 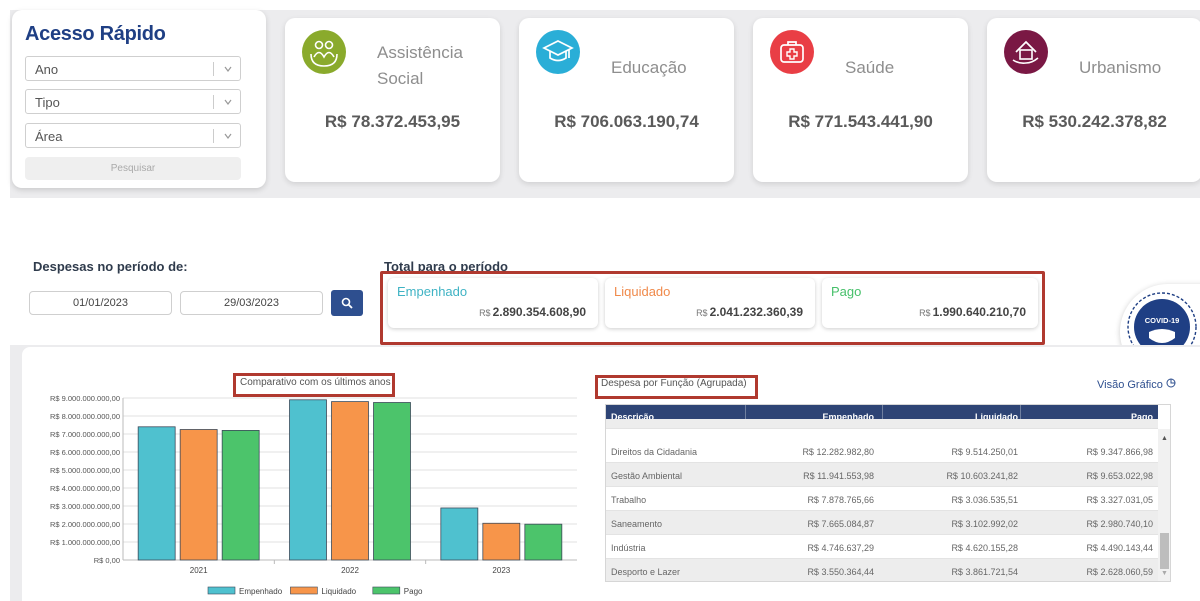 What do you see at coordinates (1171, 383) in the screenshot?
I see `chart-toggle-icon` at bounding box center [1171, 383].